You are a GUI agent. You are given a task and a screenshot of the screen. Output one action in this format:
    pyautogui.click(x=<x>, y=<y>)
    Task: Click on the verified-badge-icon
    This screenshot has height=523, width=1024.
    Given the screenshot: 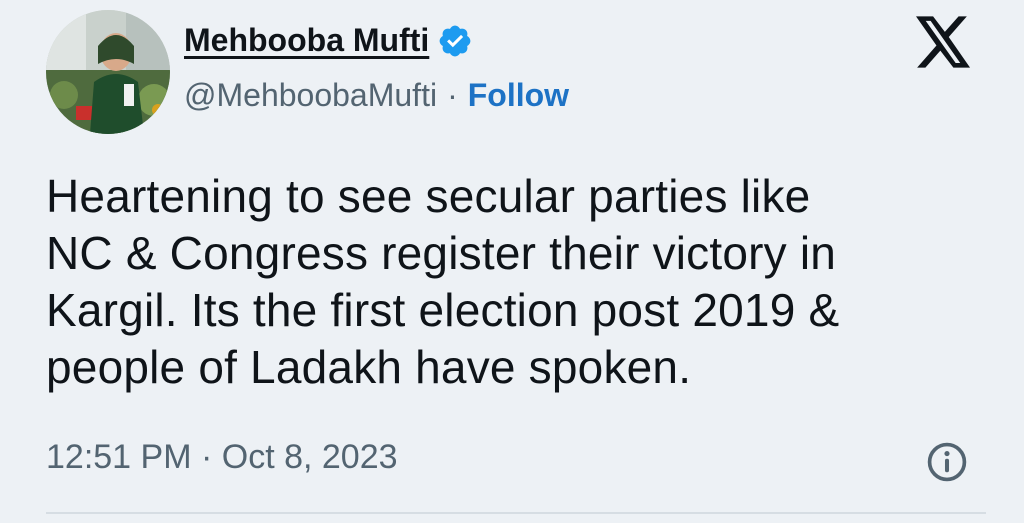 What is the action you would take?
    pyautogui.click(x=455, y=40)
    